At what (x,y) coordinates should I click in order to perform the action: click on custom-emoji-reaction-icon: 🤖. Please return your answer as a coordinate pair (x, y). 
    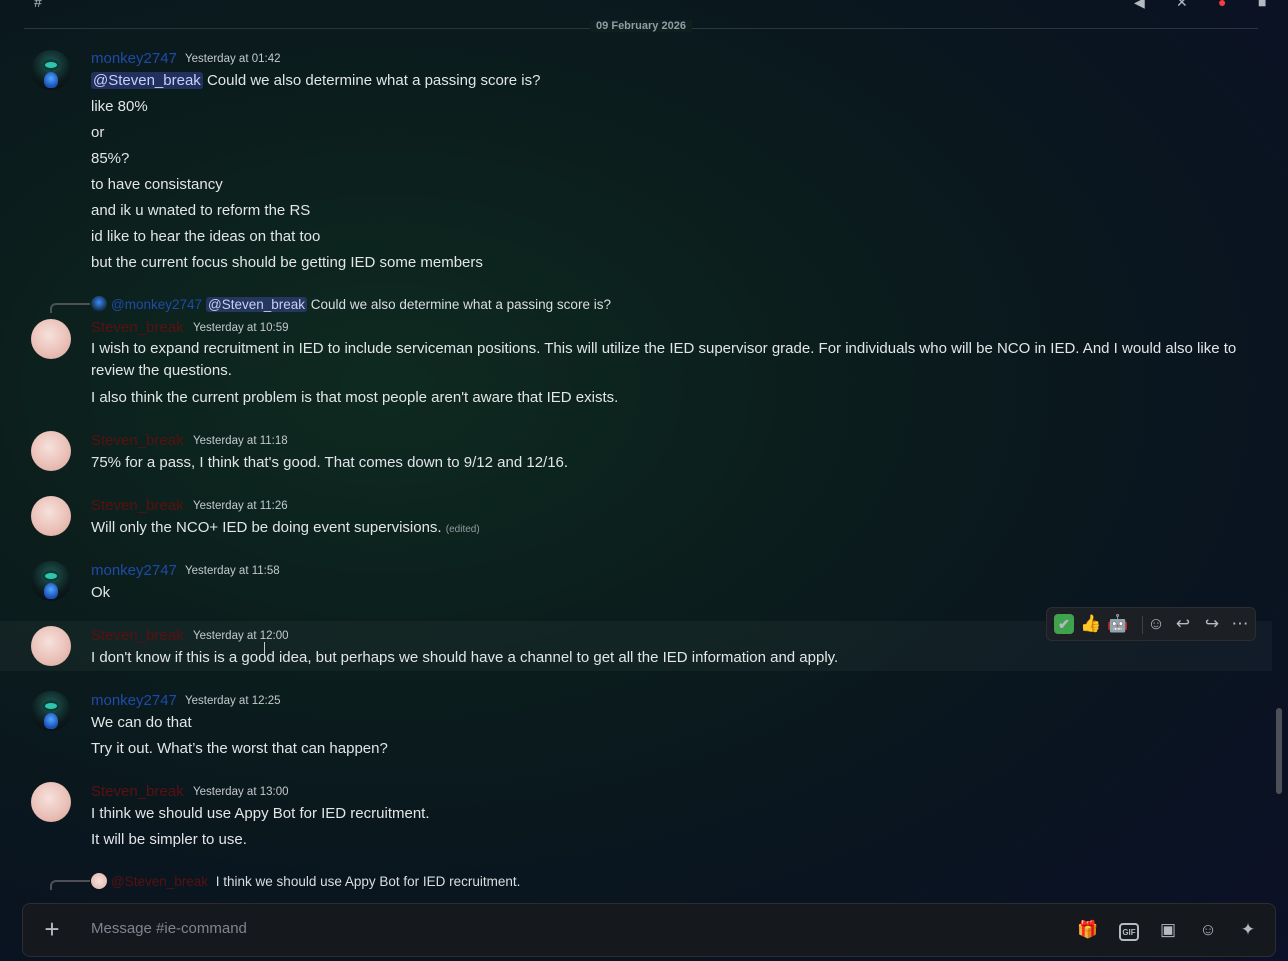
    Looking at the image, I should click on (1118, 624).